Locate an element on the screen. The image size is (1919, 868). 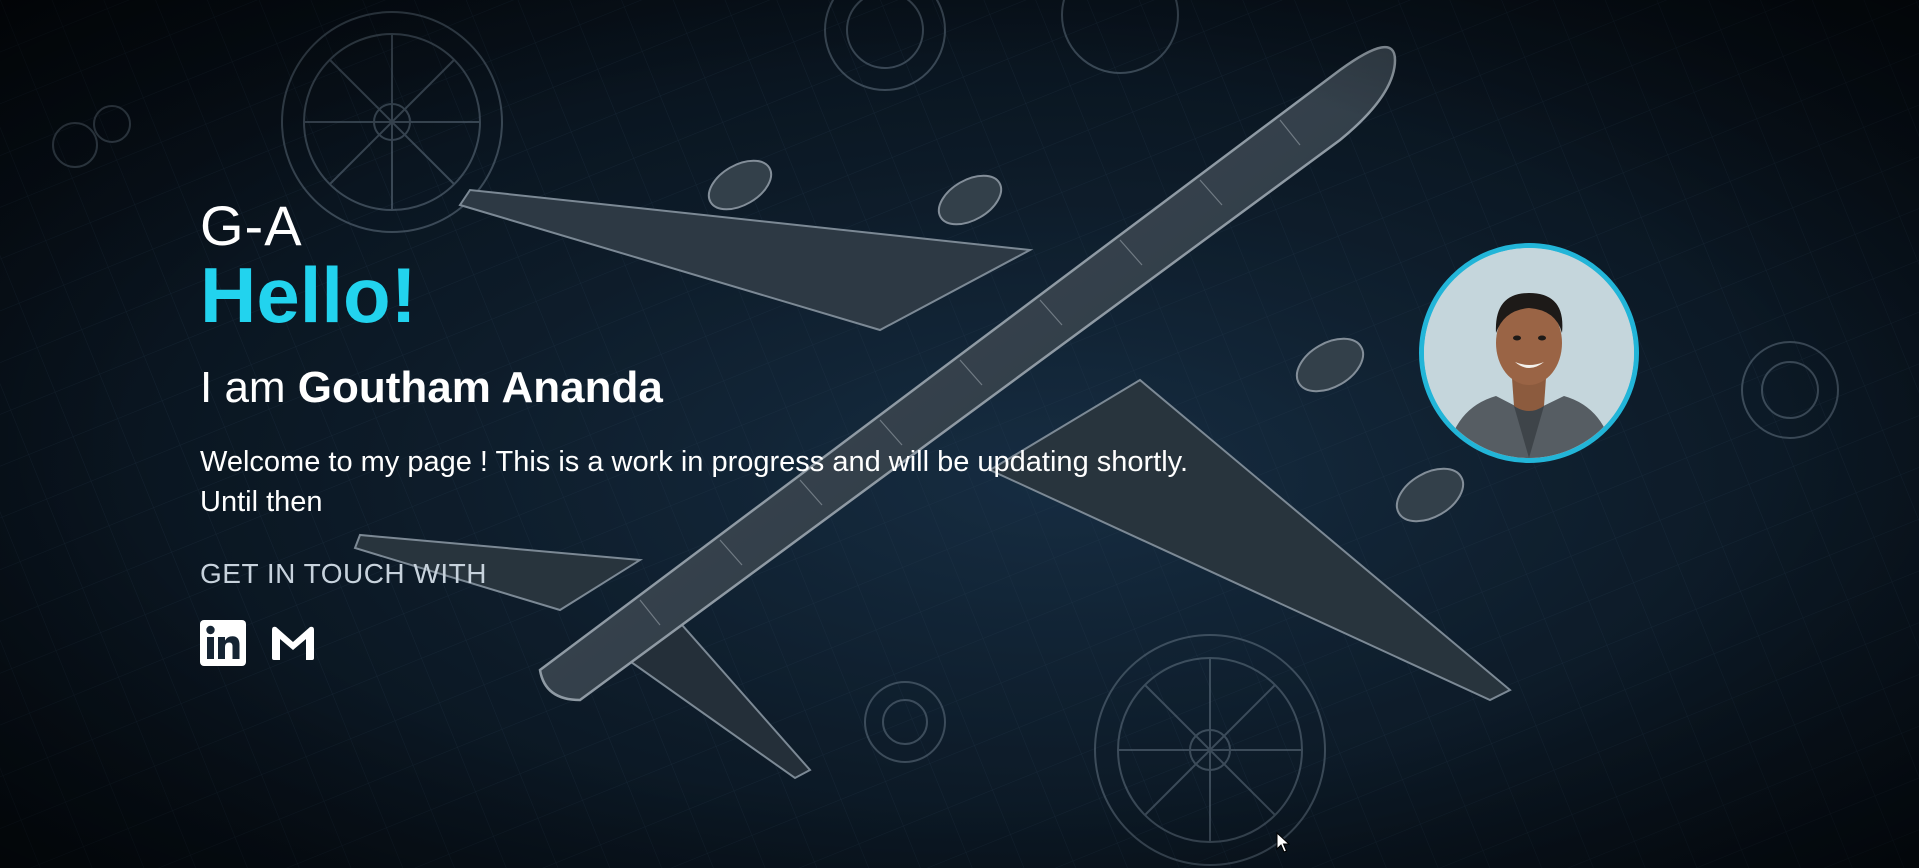
social-links is located at coordinates (775, 643).